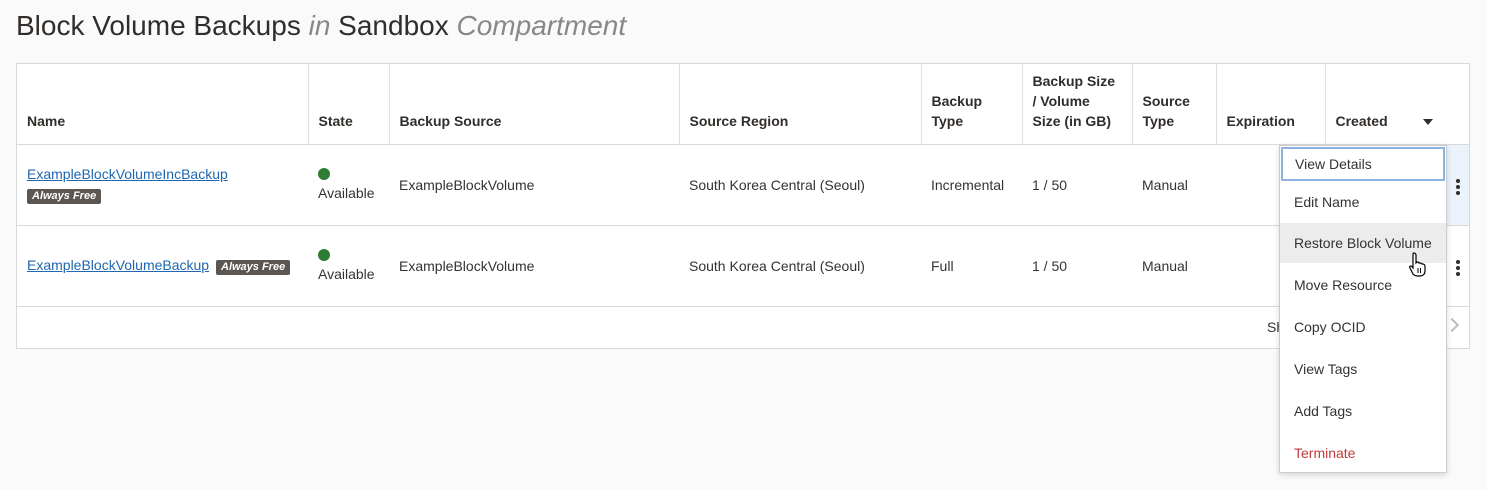 The width and height of the screenshot is (1487, 490). Describe the element at coordinates (1363, 327) in the screenshot. I see `menu-item-copy-ocid: Copy OCID` at that location.